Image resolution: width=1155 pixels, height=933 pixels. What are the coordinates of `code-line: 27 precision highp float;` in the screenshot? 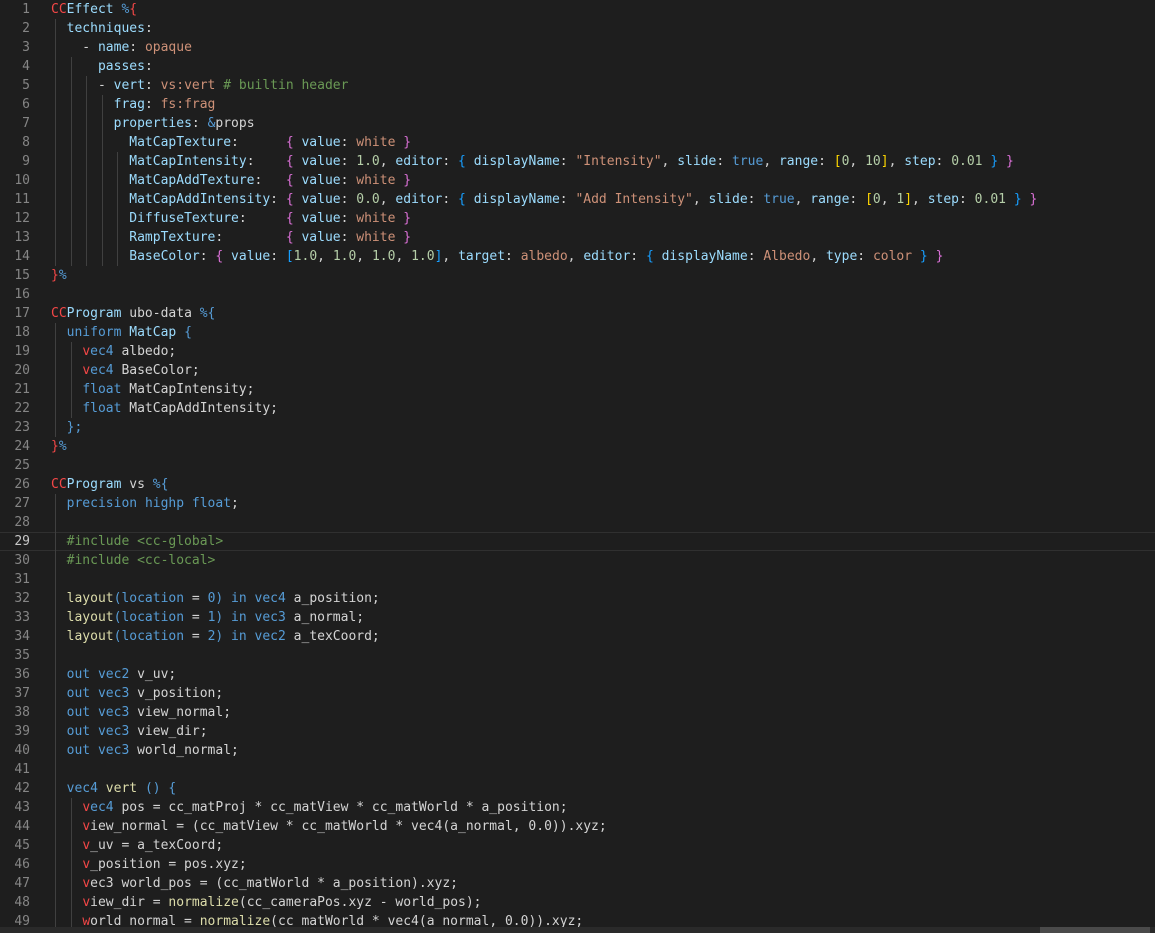 It's located at (577, 503).